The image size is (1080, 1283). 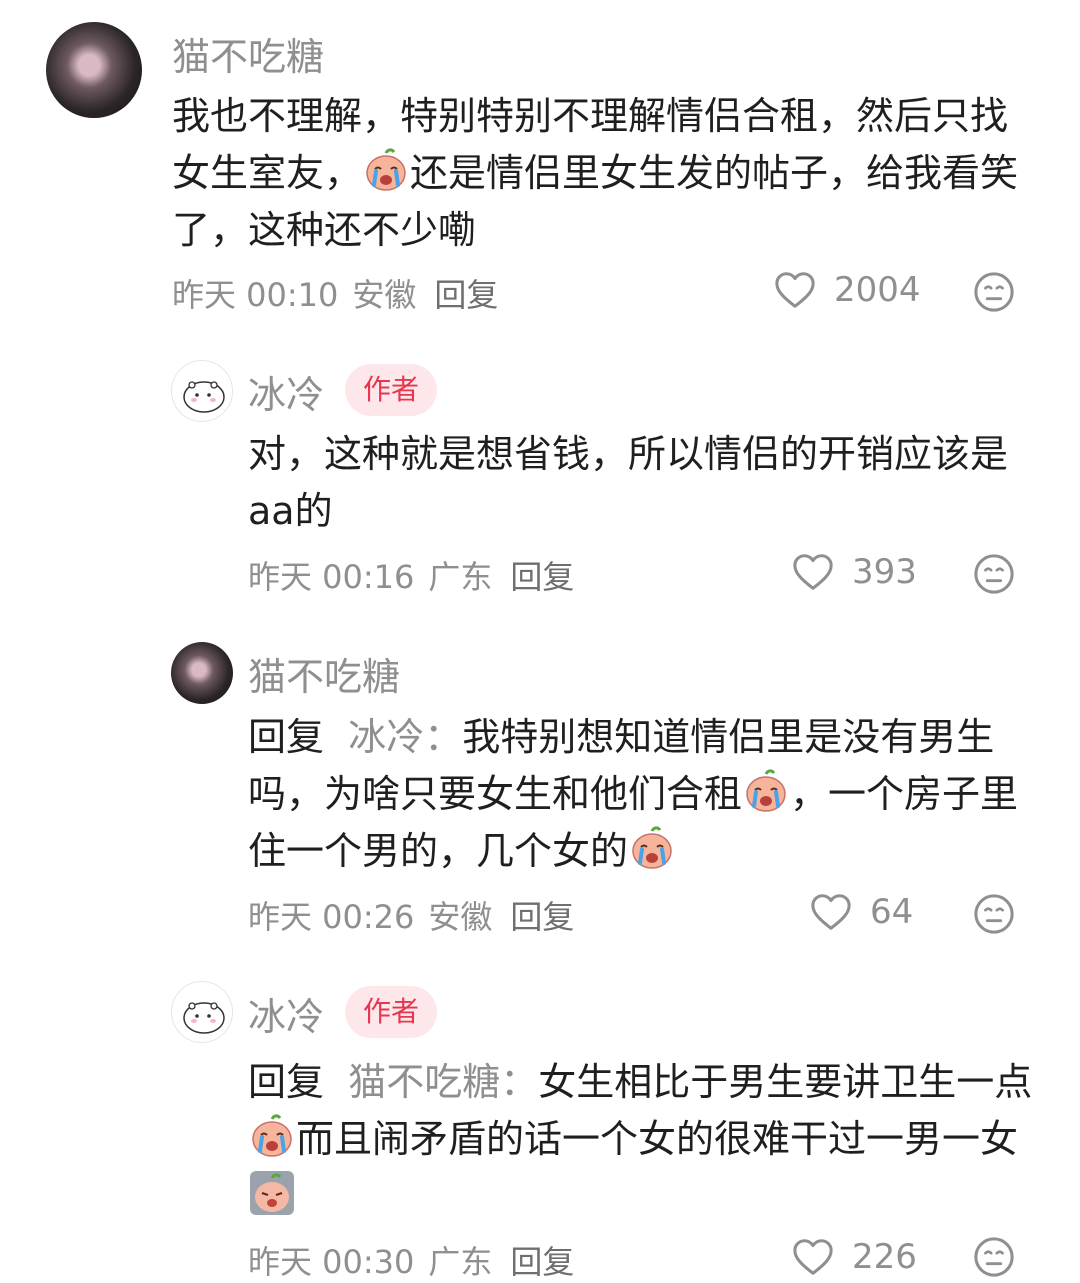 What do you see at coordinates (443, 1082) in the screenshot?
I see `reply-target-name: 猫不吃糖：` at bounding box center [443, 1082].